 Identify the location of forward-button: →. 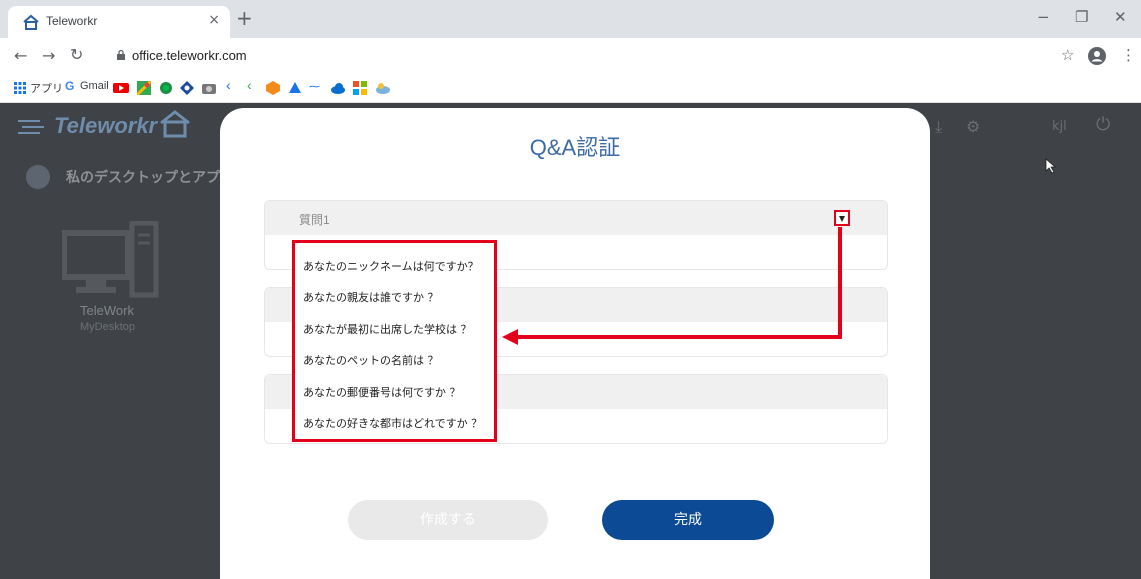
(48, 55).